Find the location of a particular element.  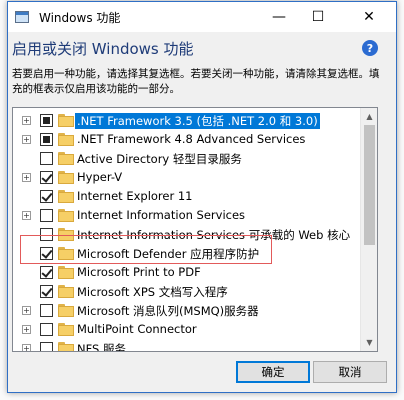

feature-row: + Internet Information Services is located at coordinates (185, 215).